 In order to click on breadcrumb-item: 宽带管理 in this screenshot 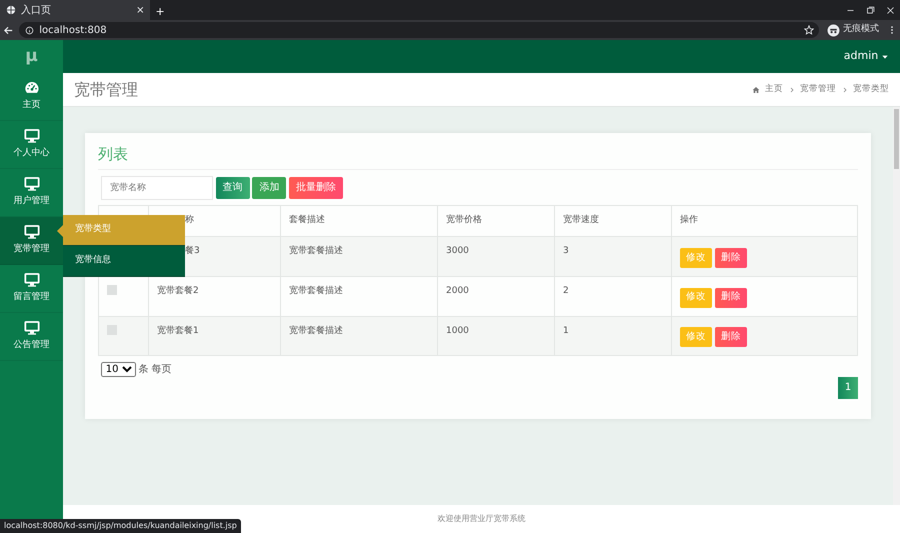, I will do `click(818, 89)`.